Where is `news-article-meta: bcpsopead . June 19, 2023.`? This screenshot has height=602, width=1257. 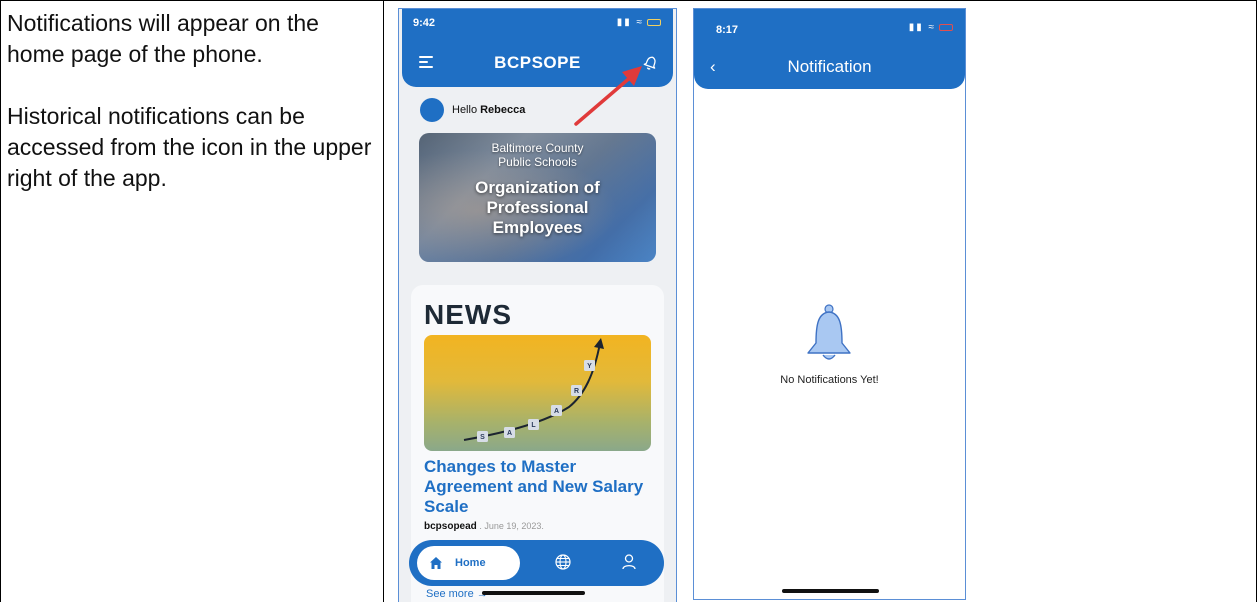
news-article-meta: bcpsopead . June 19, 2023. is located at coordinates (484, 526).